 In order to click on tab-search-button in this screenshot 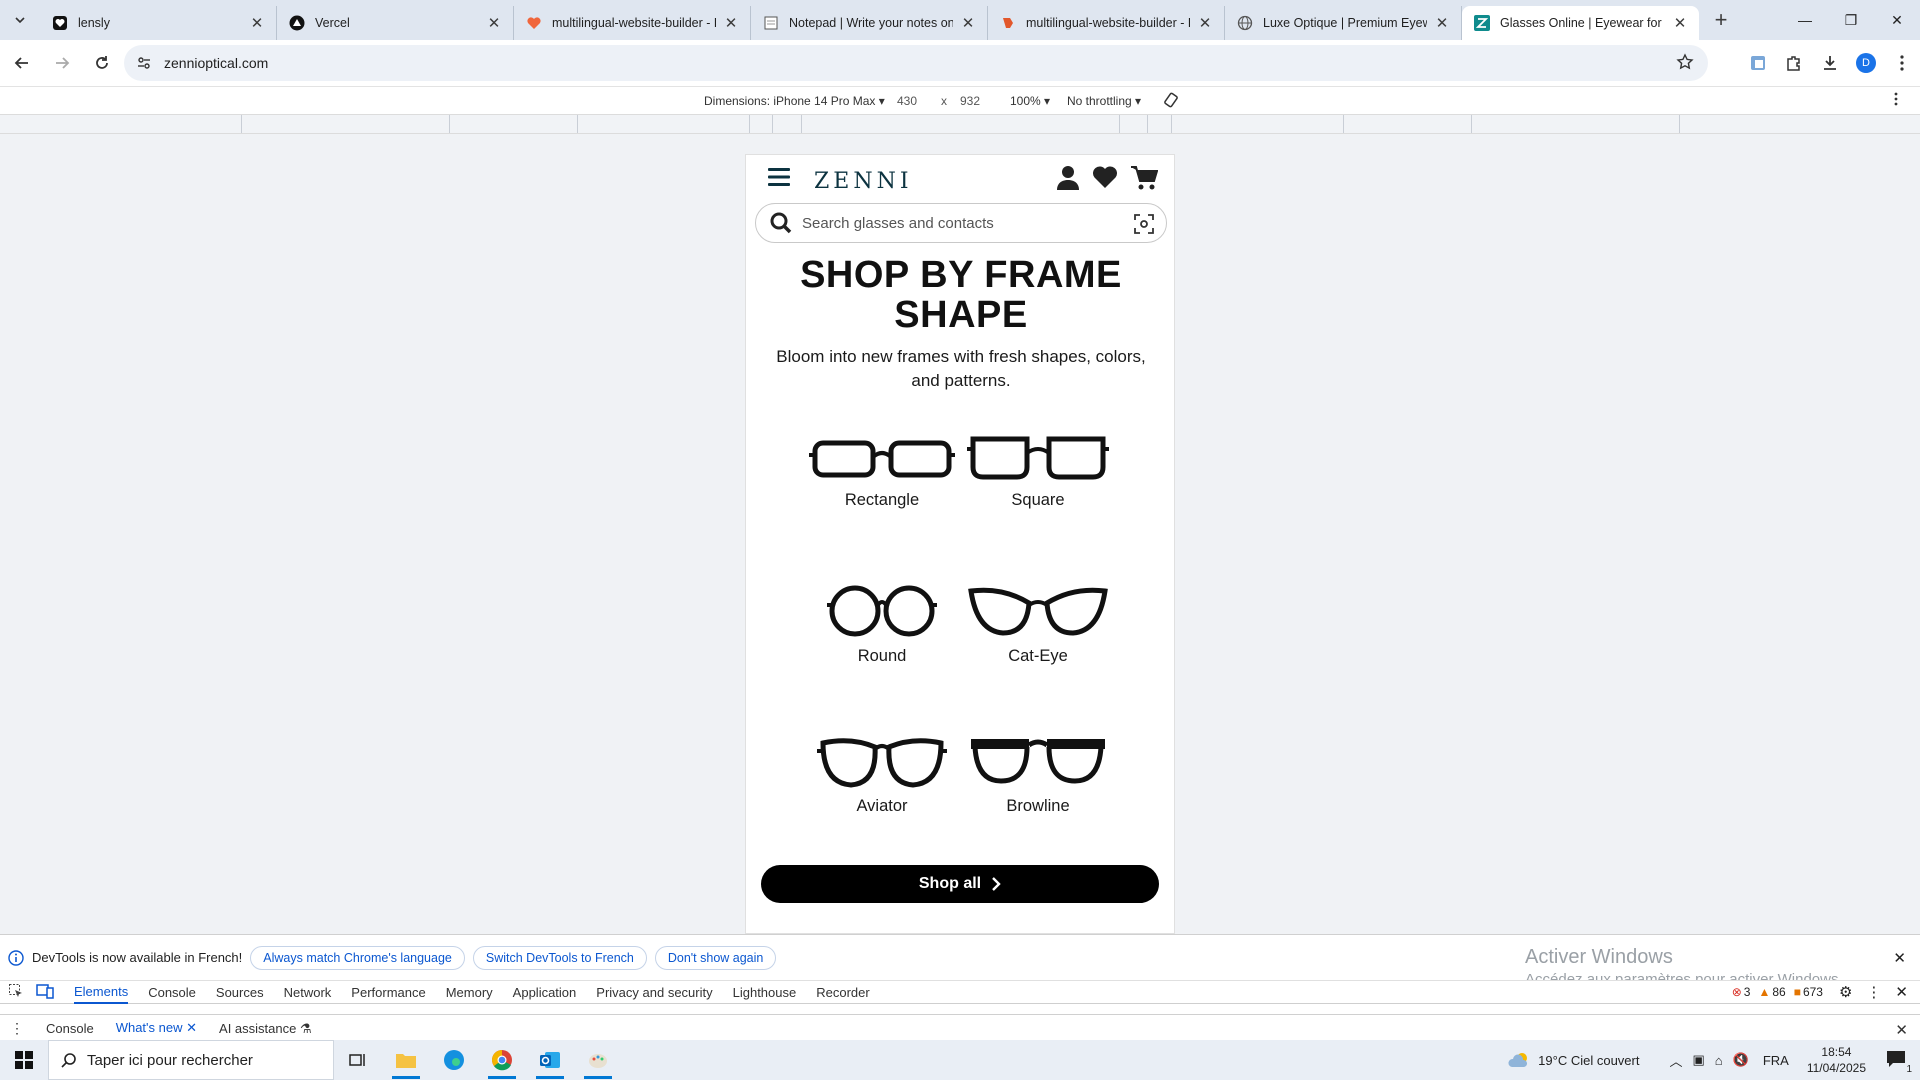, I will do `click(20, 20)`.